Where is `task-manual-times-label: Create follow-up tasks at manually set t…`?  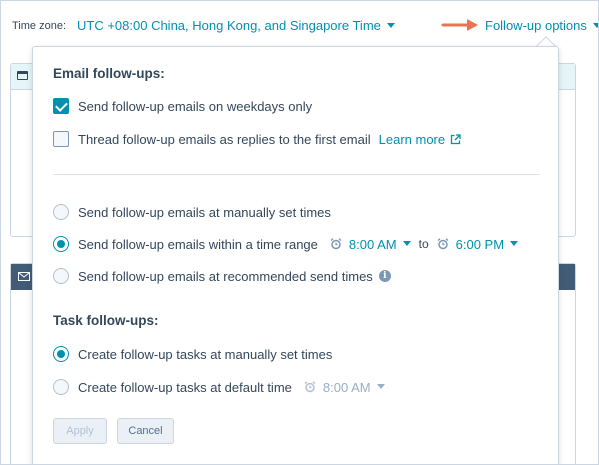 task-manual-times-label: Create follow-up tasks at manually set t… is located at coordinates (205, 354).